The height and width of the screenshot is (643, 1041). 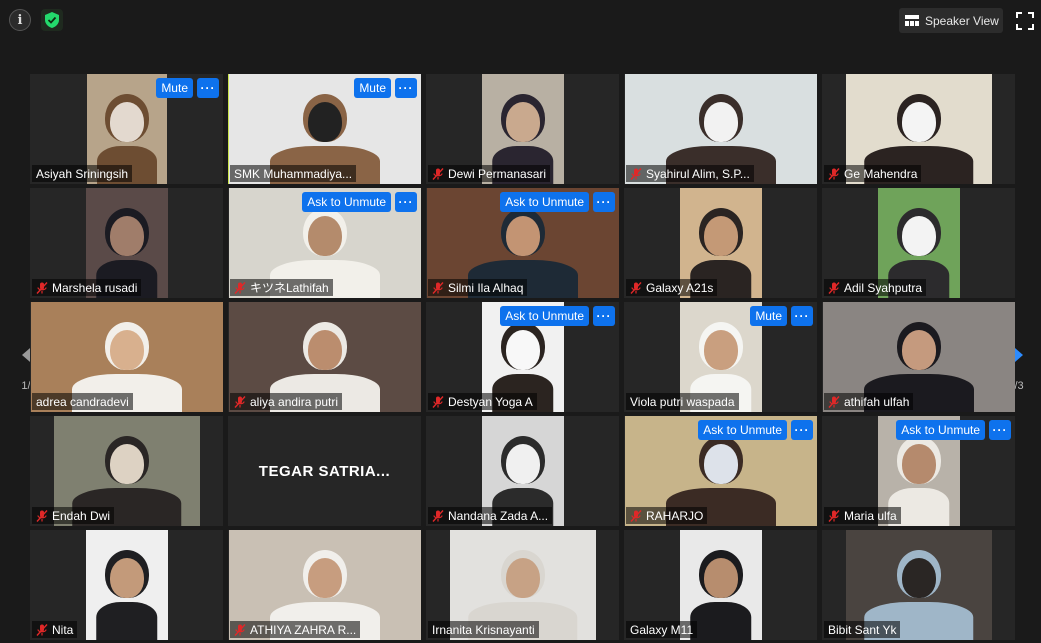 I want to click on participant-tile: Endah Dwi, so click(x=126, y=471).